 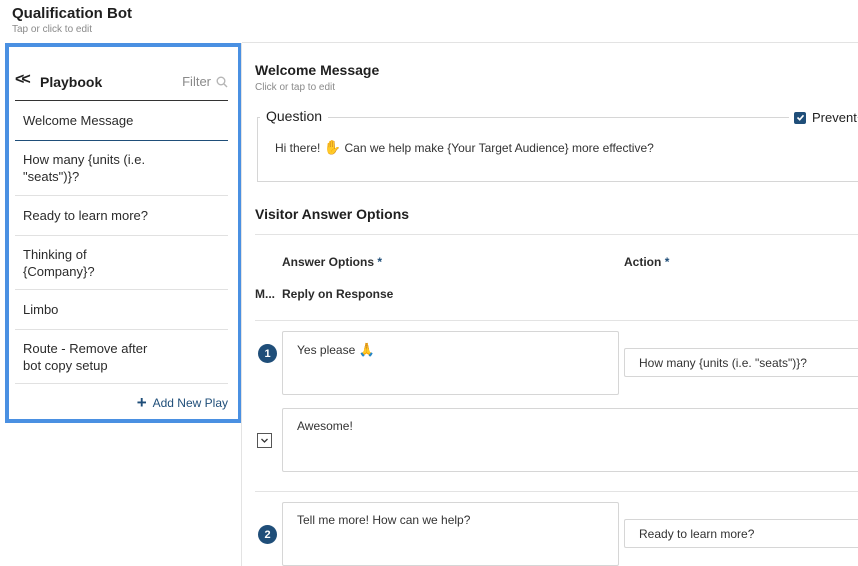 I want to click on playbook-header: << Playbook Filter, so click(x=121, y=84).